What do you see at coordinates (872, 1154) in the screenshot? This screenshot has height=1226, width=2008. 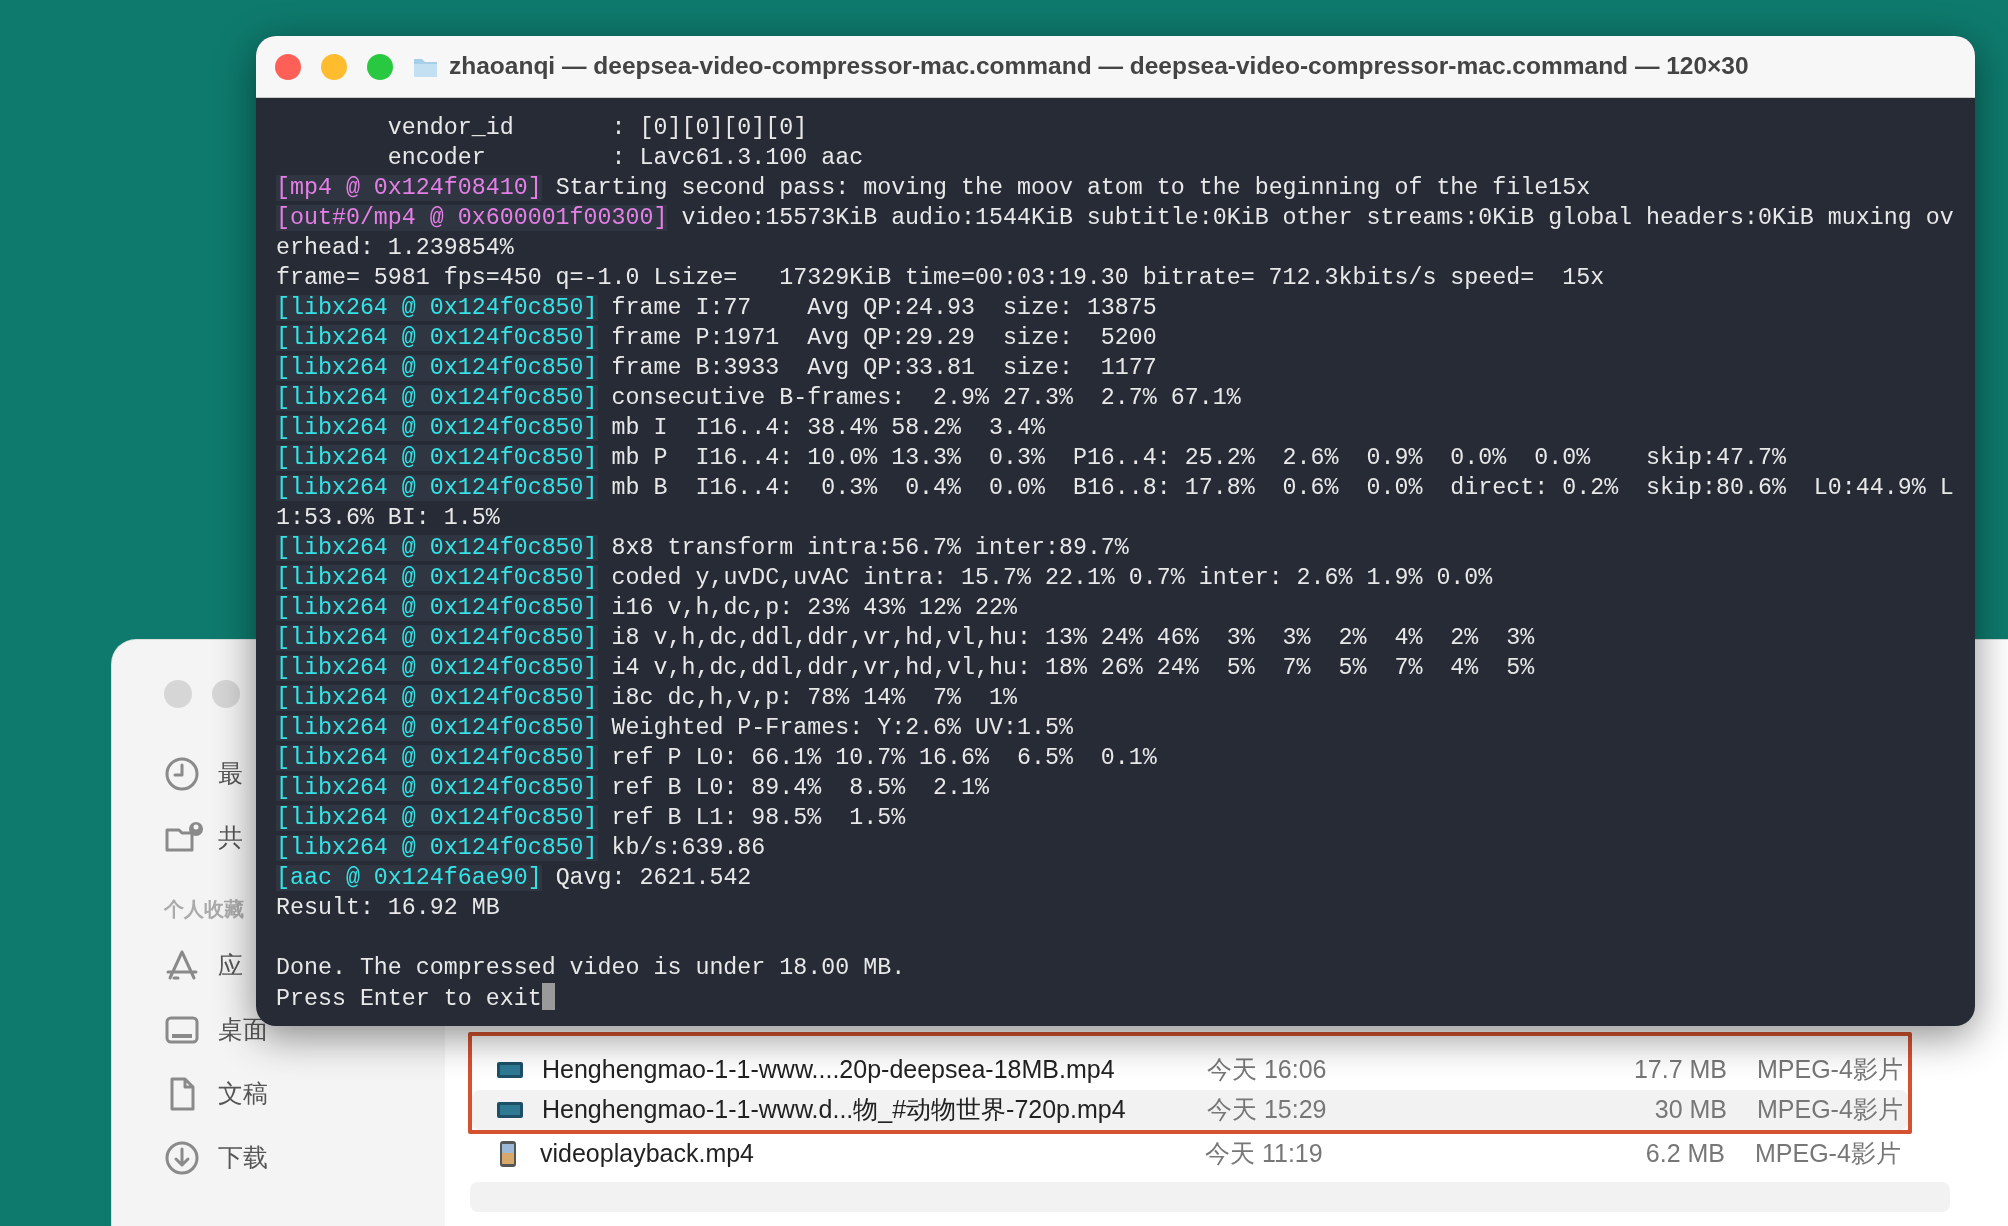 I see `file-name: videoplayback.mp4` at bounding box center [872, 1154].